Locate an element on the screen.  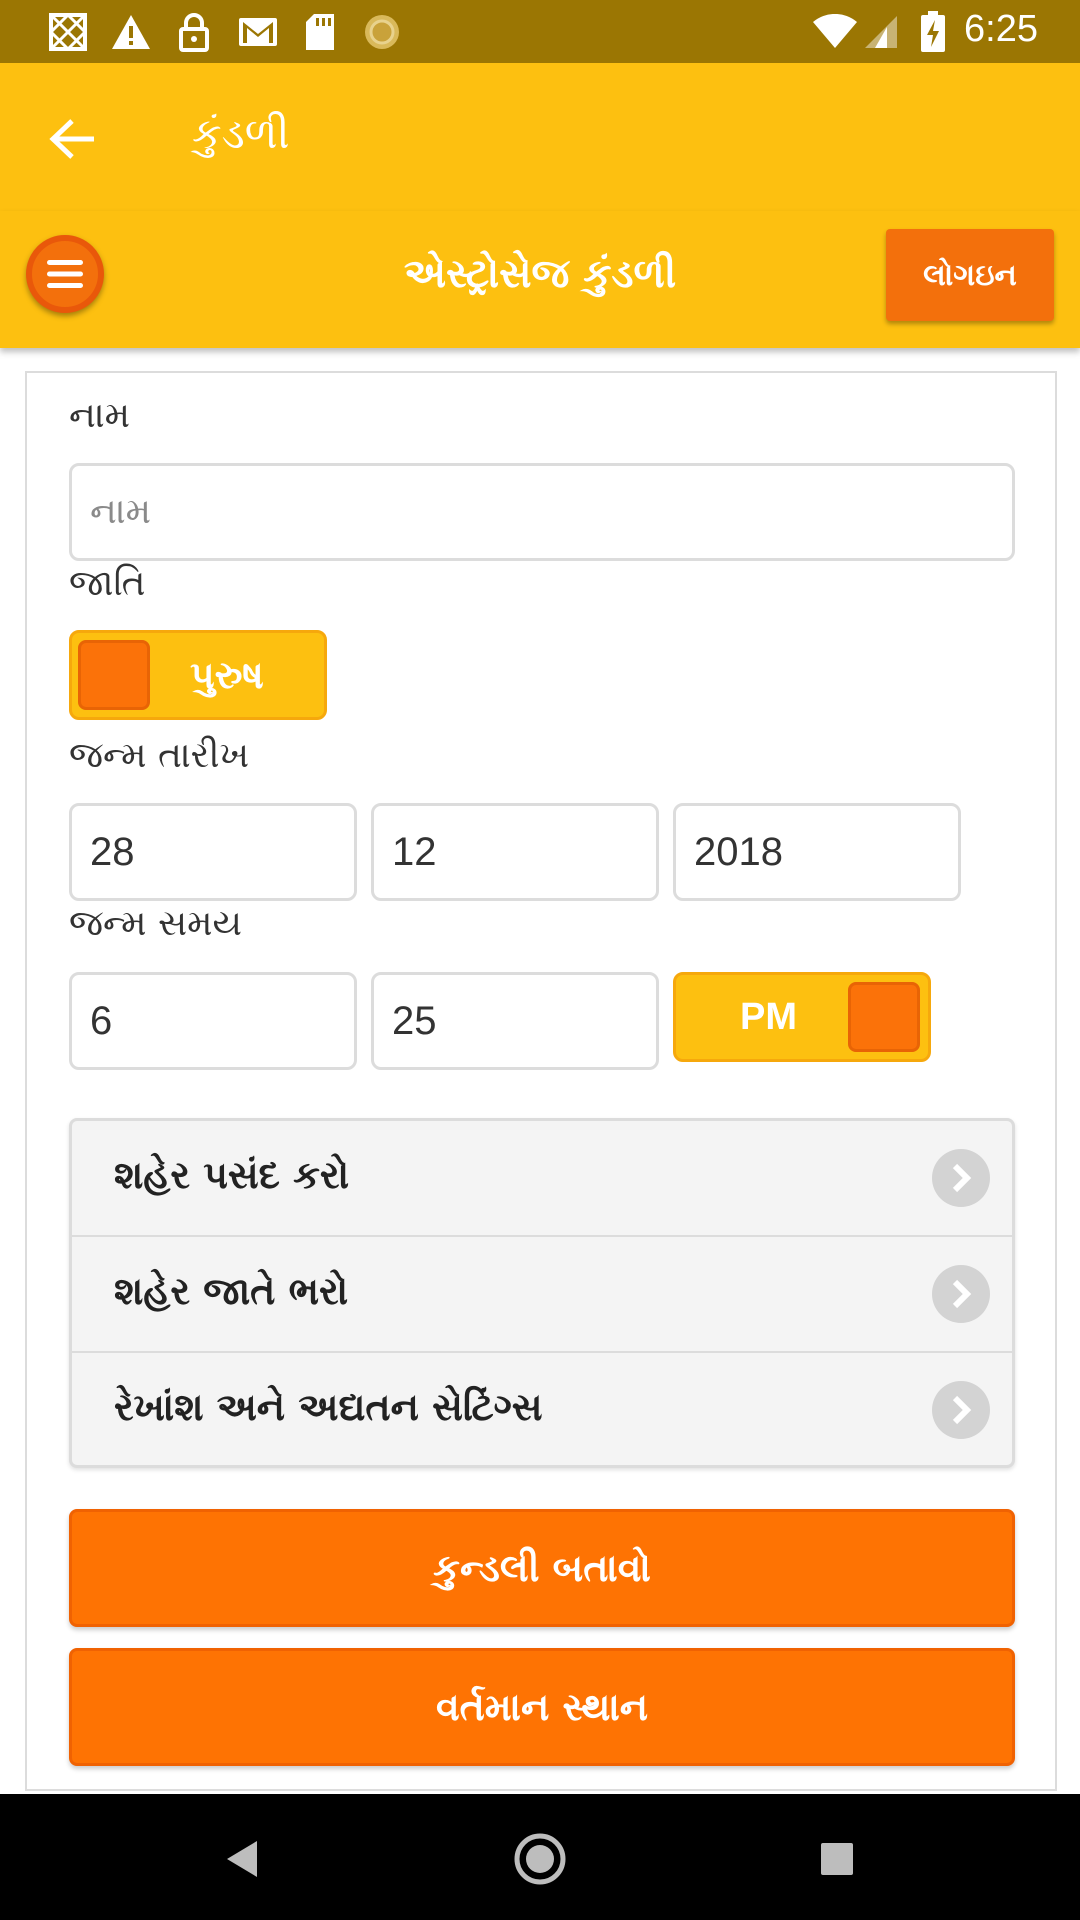
ampm-toggle-knob is located at coordinates (884, 1017).